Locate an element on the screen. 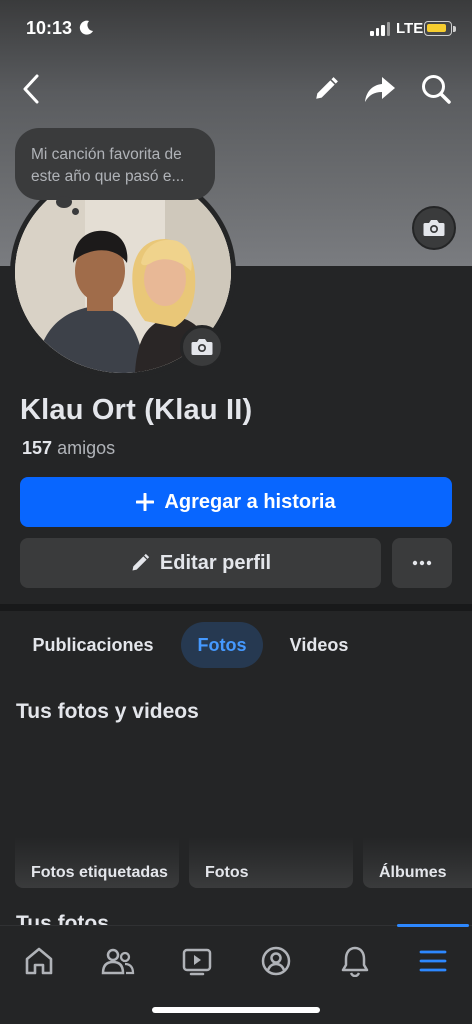 The height and width of the screenshot is (1024, 472). signal-icon is located at coordinates (380, 29).